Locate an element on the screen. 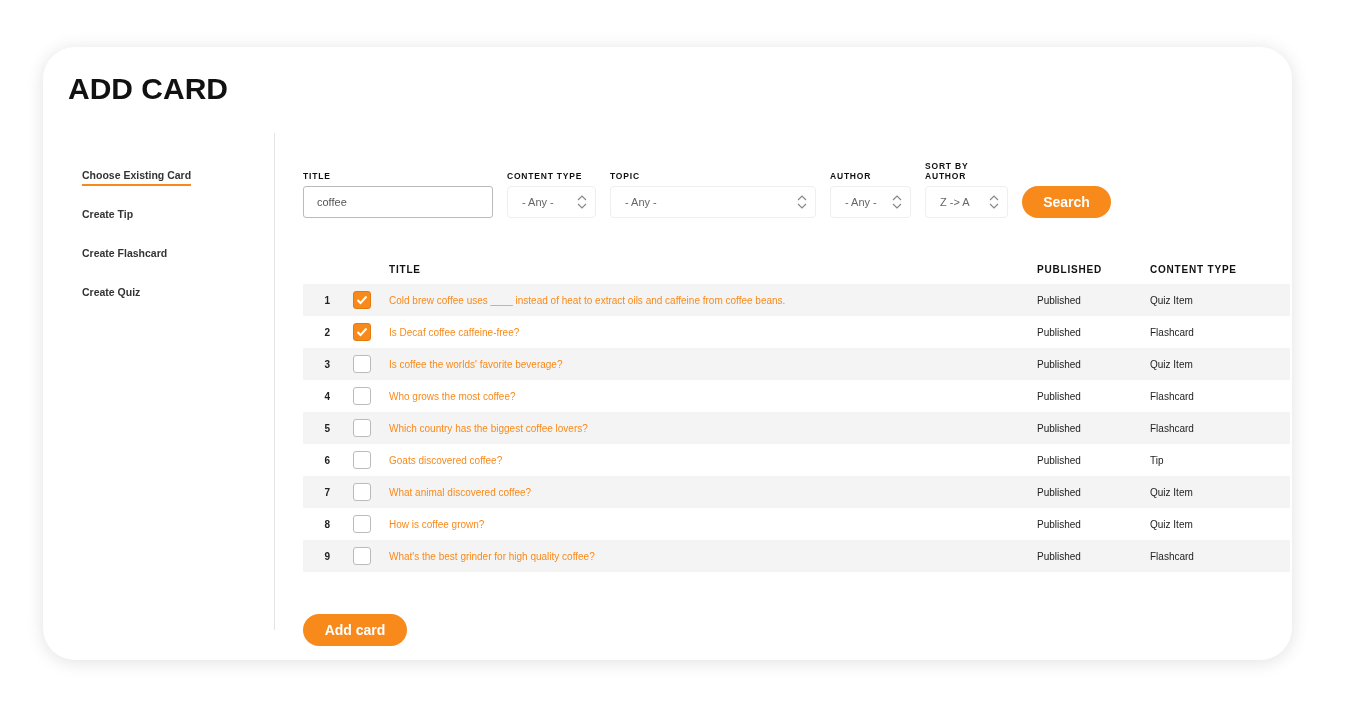 The width and height of the screenshot is (1353, 708). card-title-link: Cold brew coffee uses ____ instead of heat to extract oils and caffeine from coffee beans. is located at coordinates (713, 300).